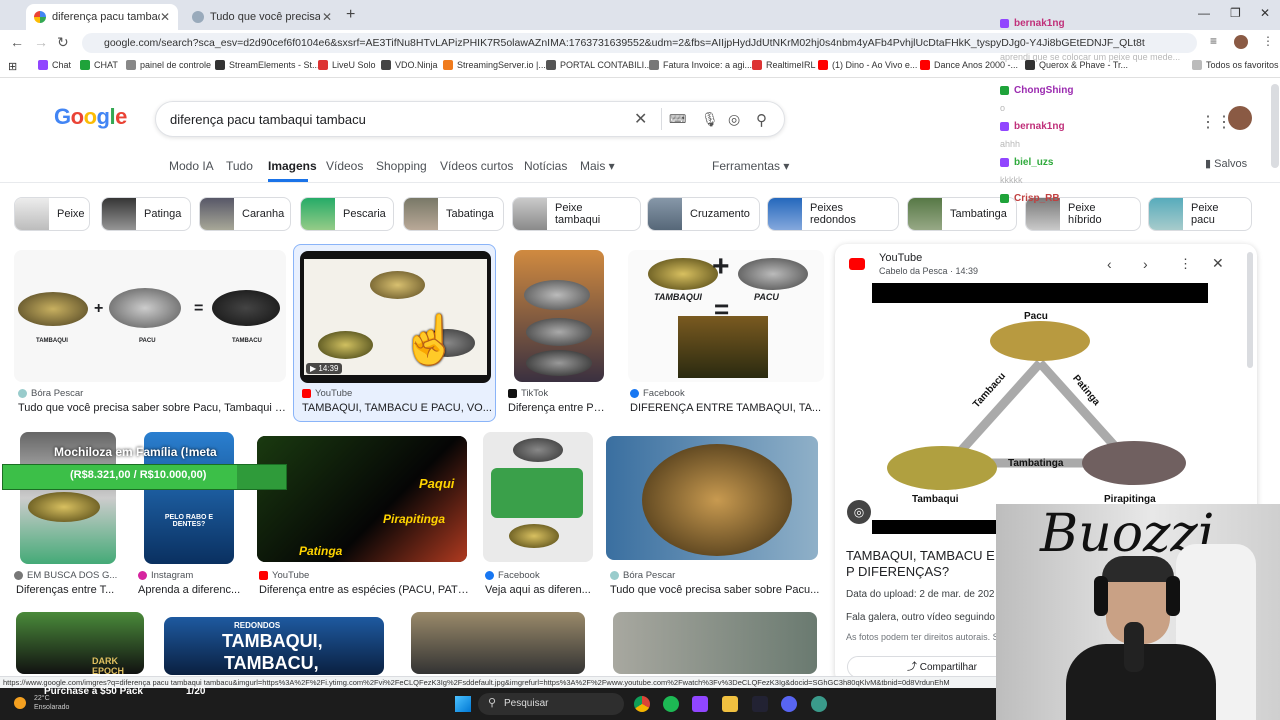  What do you see at coordinates (1218, 263) in the screenshot?
I see `close-panel-icon: ✕` at bounding box center [1218, 263].